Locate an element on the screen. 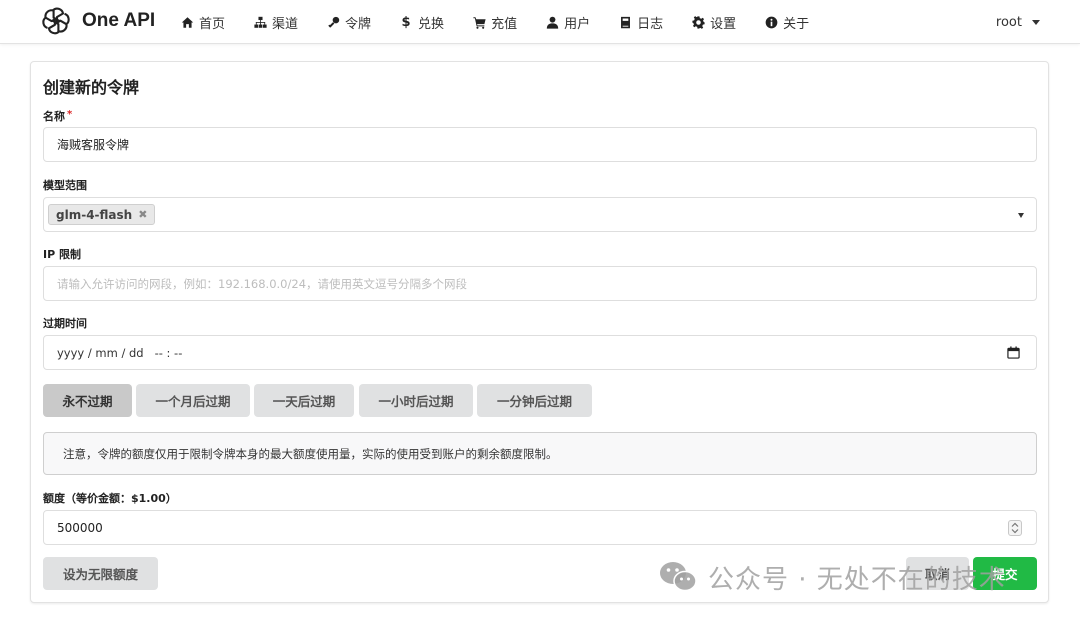  nav-item-users: 用户 is located at coordinates (567, 22).